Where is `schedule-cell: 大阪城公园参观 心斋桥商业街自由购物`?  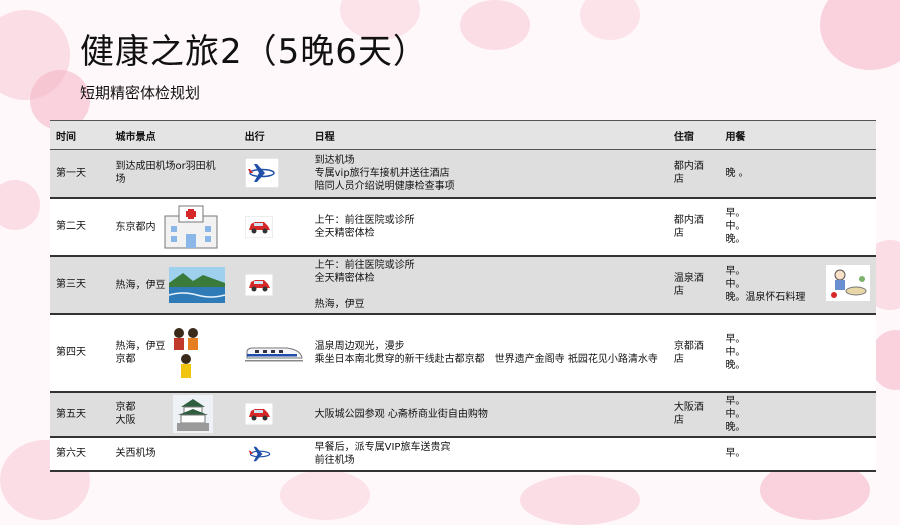
schedule-cell: 大阪城公园参观 心斋桥商业街自由购物 is located at coordinates (488, 414).